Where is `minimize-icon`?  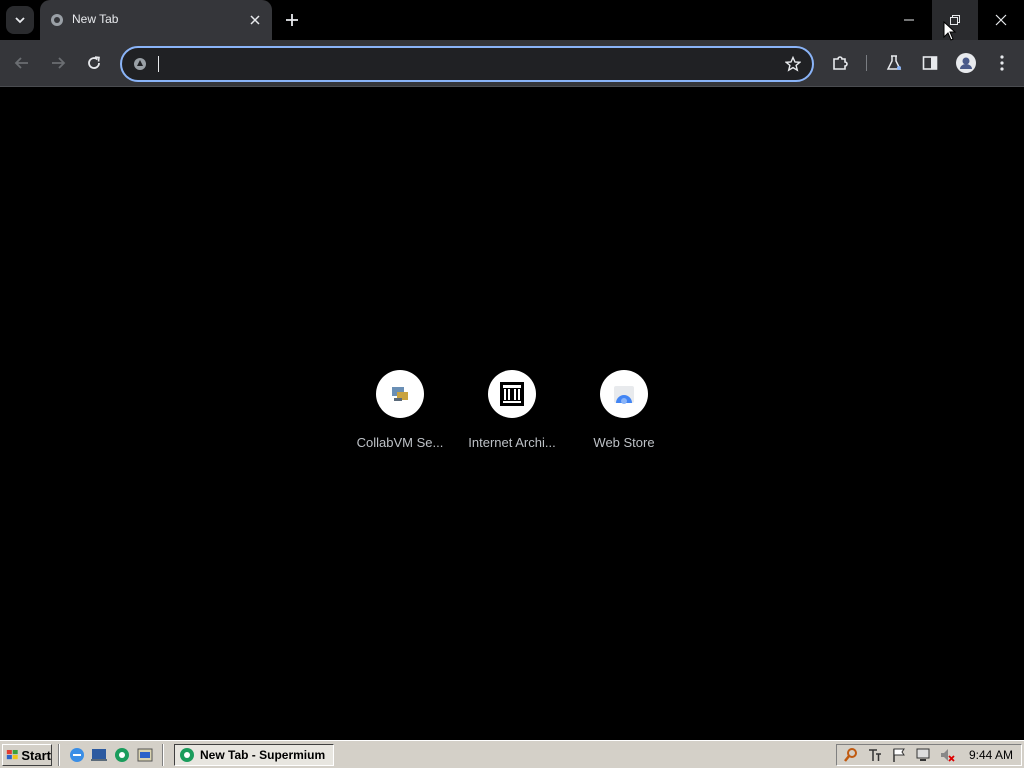 minimize-icon is located at coordinates (909, 20).